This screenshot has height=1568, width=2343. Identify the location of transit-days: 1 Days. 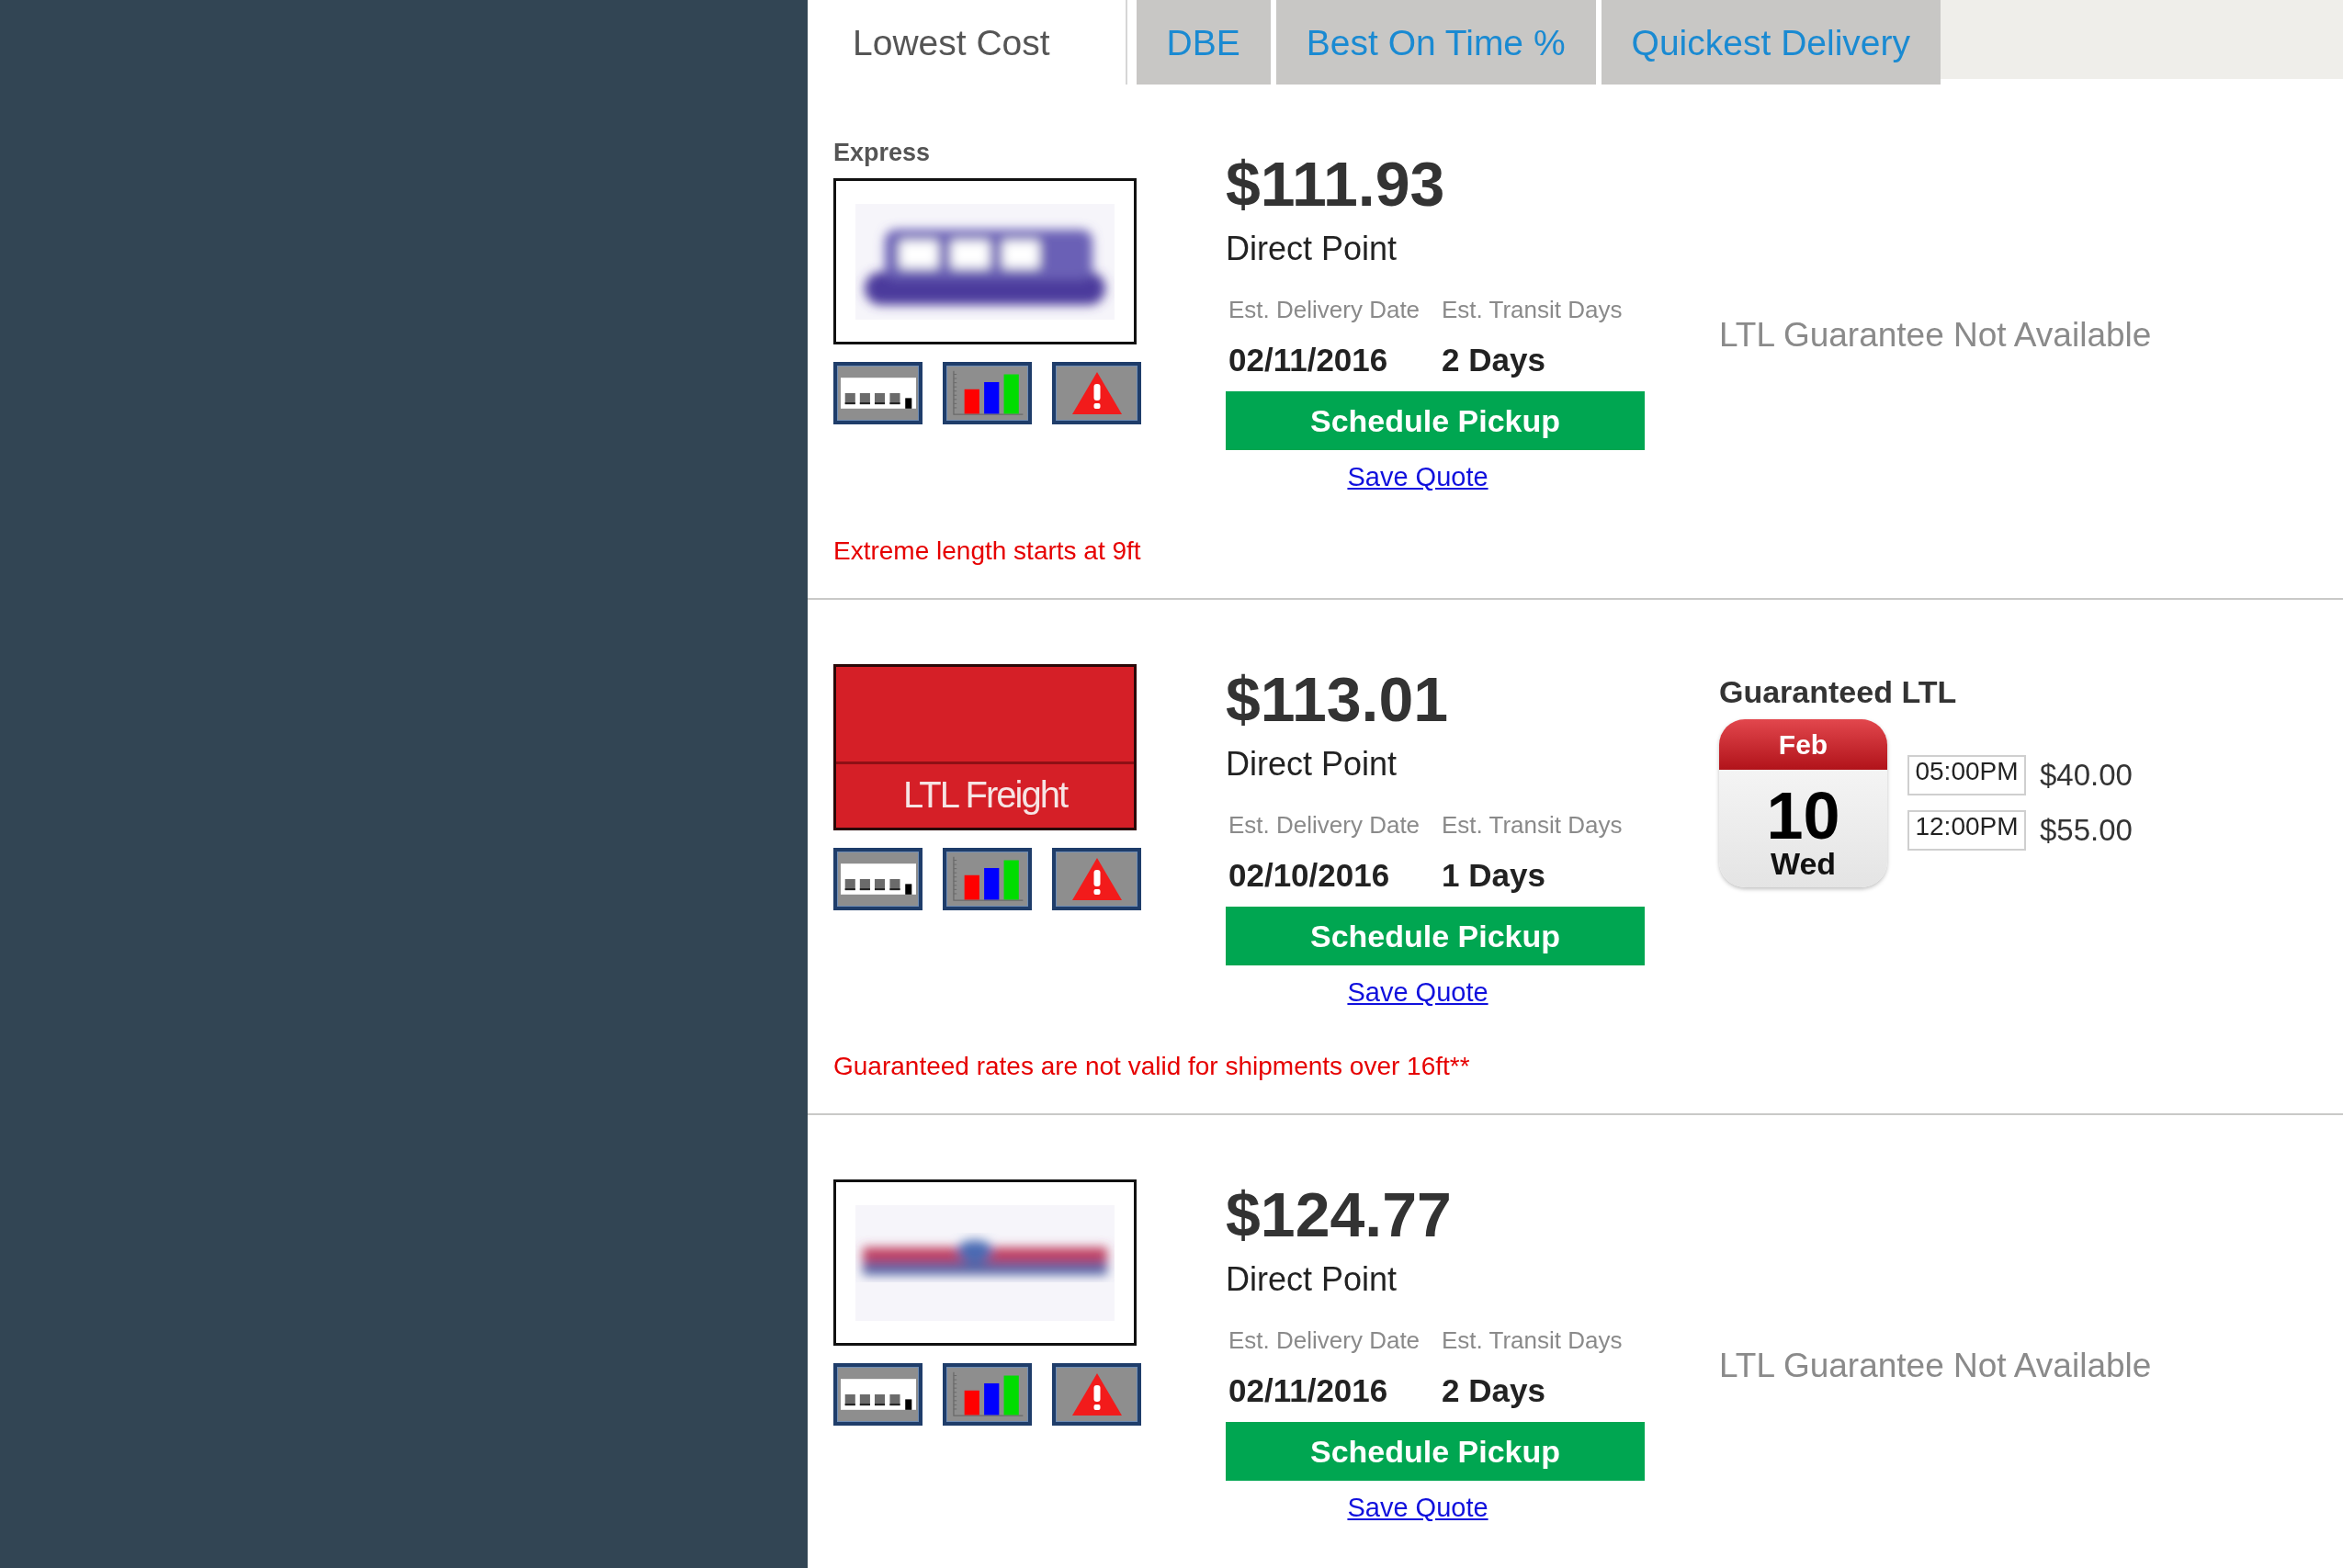
(1494, 875).